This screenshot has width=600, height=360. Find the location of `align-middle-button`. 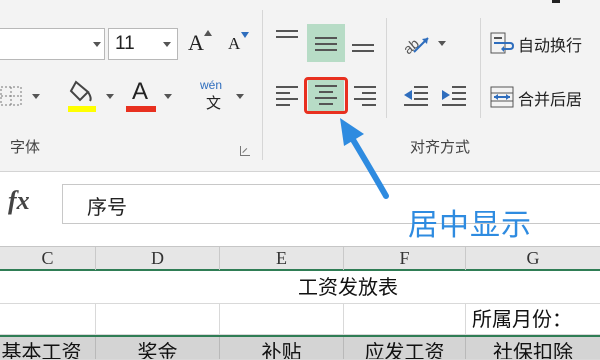

align-middle-button is located at coordinates (326, 43).